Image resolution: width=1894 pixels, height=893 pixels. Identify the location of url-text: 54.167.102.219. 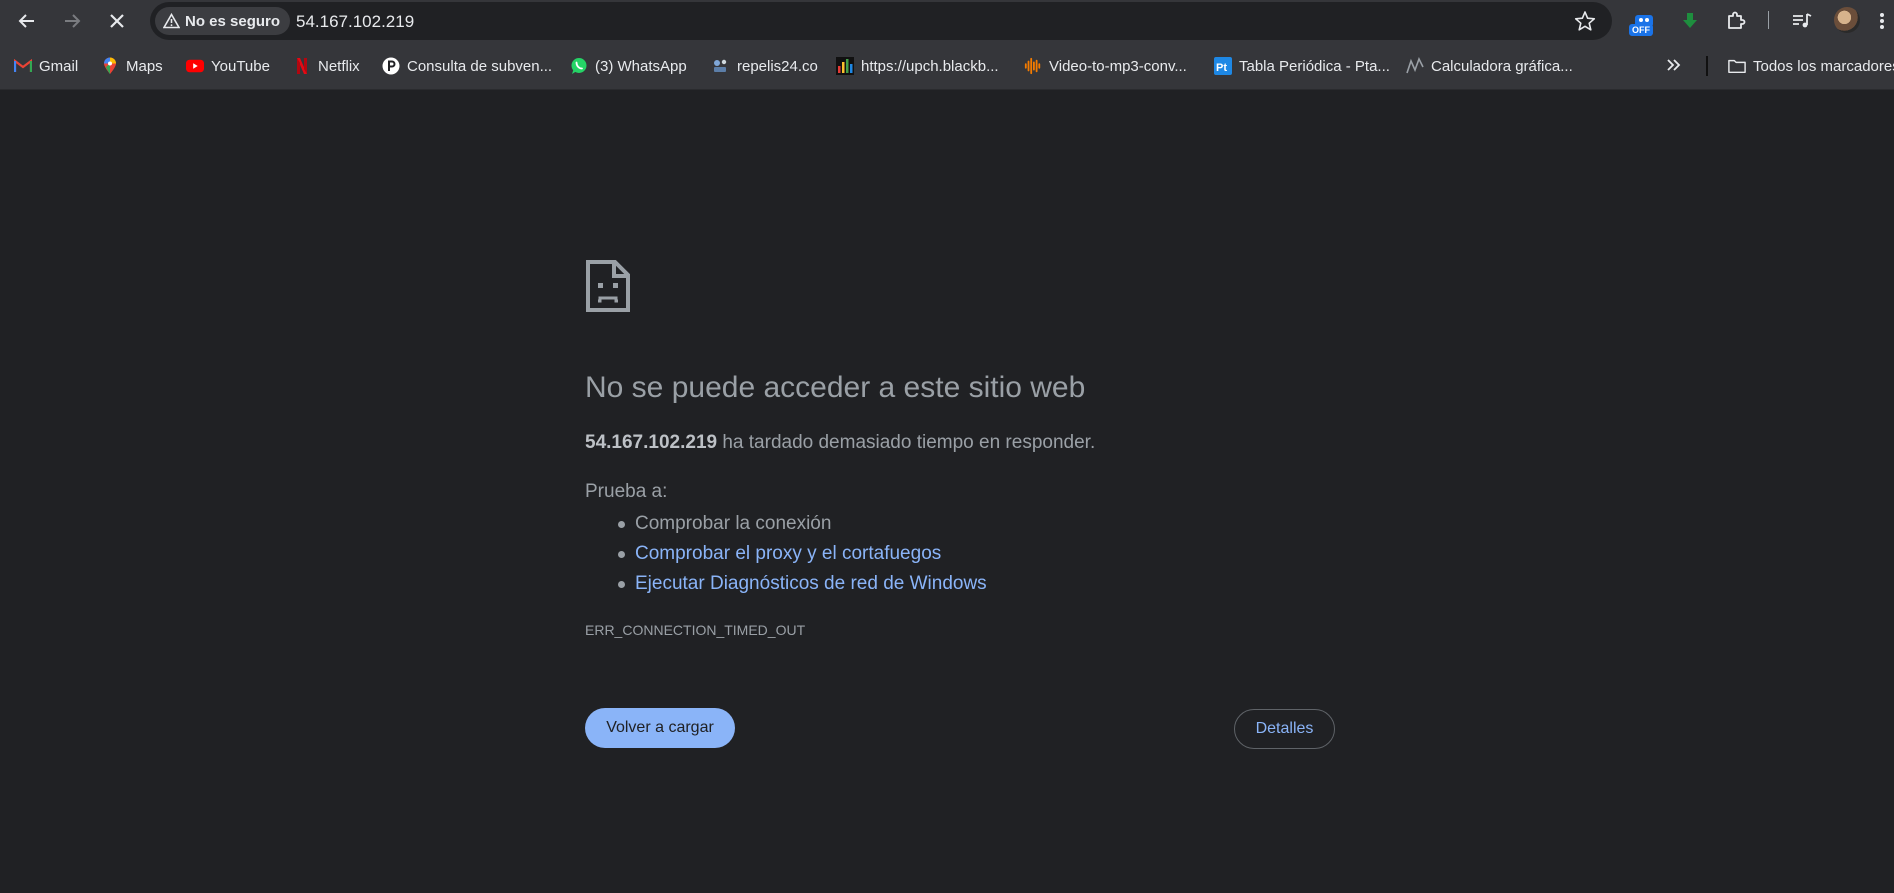
(355, 22).